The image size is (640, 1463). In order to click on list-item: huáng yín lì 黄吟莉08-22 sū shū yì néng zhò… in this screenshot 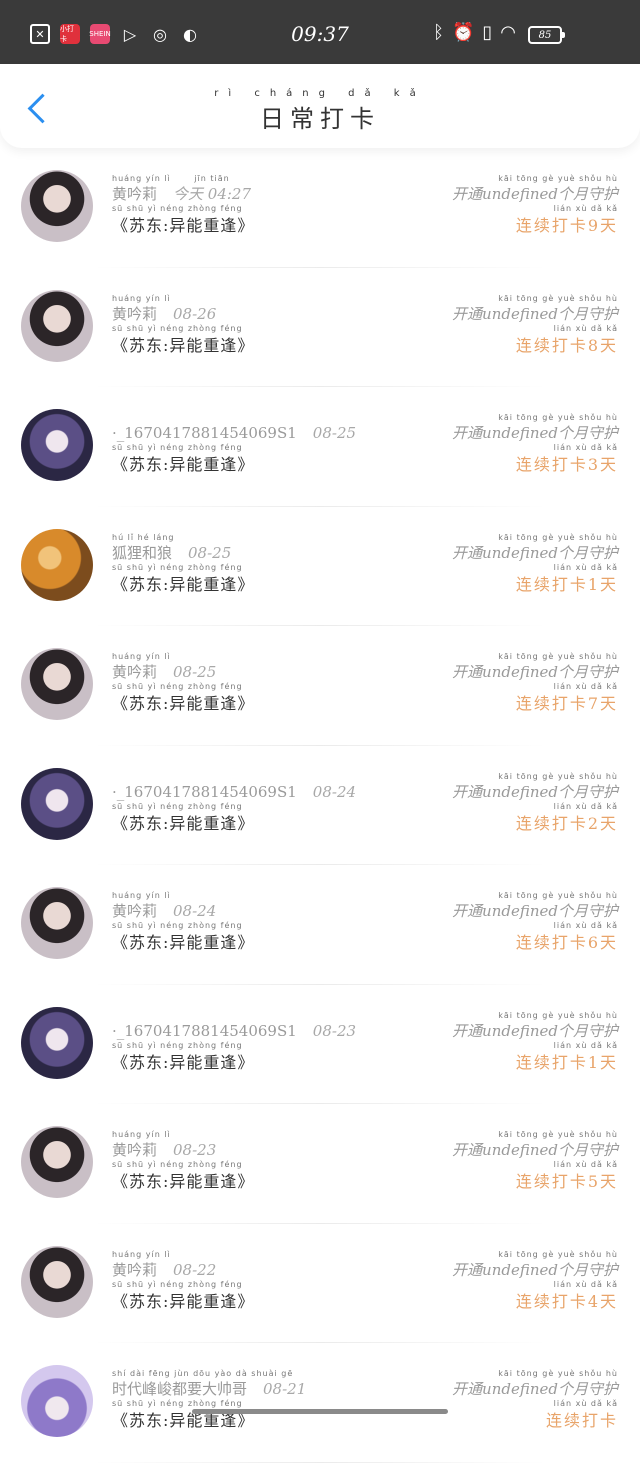, I will do `click(320, 1284)`.